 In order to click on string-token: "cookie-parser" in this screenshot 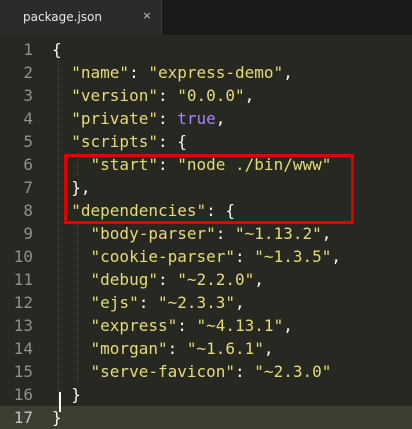, I will do `click(163, 256)`.